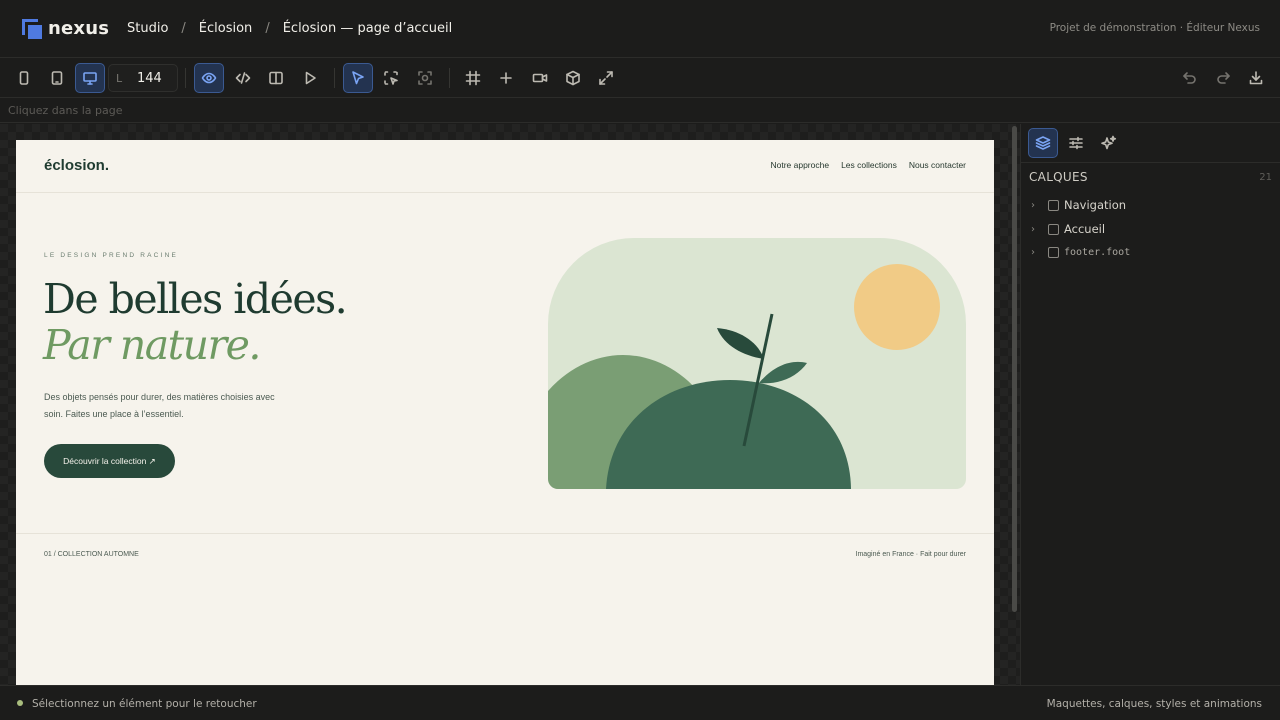  What do you see at coordinates (147, 28) in the screenshot?
I see `breadcrumb-item-studio: Studio` at bounding box center [147, 28].